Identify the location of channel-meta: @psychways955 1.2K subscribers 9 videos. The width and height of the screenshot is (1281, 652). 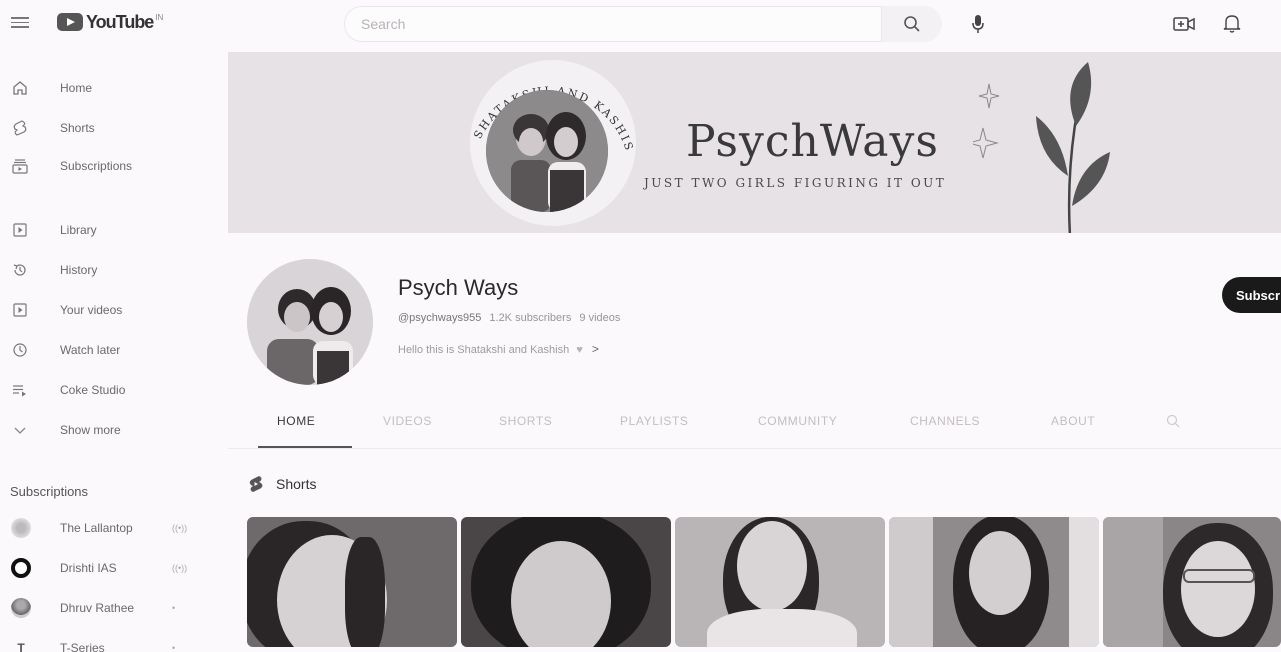
(509, 318).